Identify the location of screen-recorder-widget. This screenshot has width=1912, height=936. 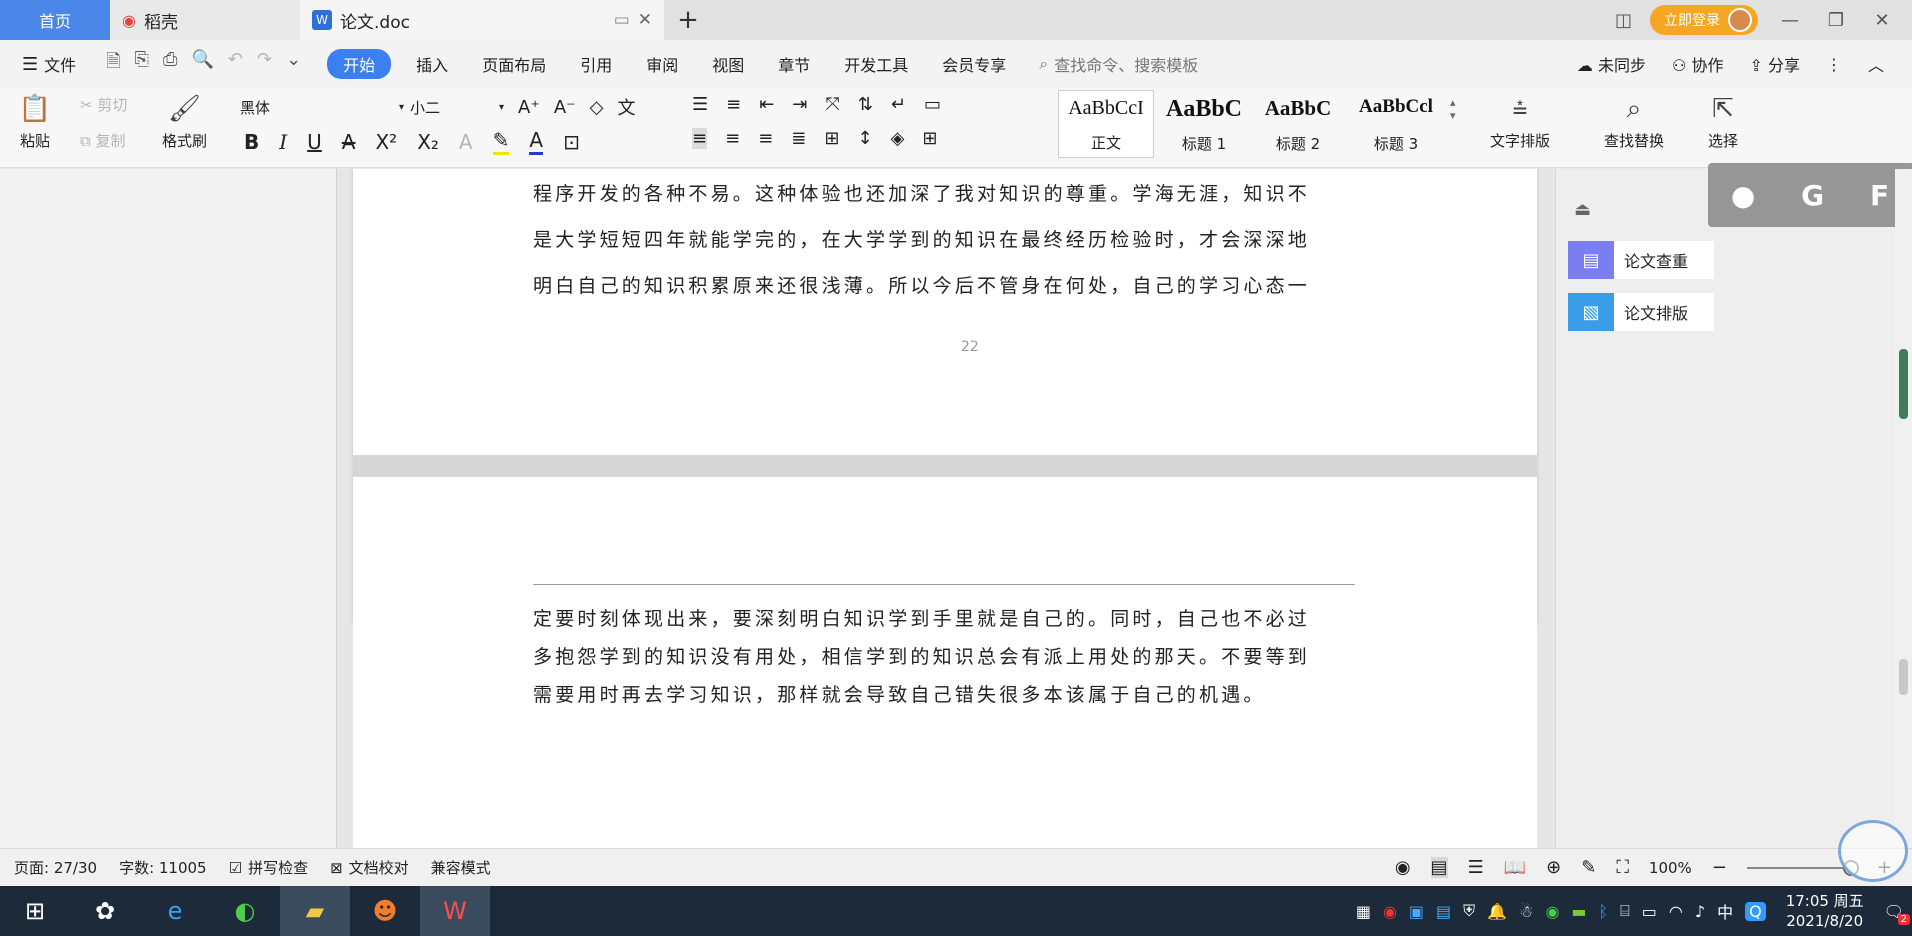
(1873, 851).